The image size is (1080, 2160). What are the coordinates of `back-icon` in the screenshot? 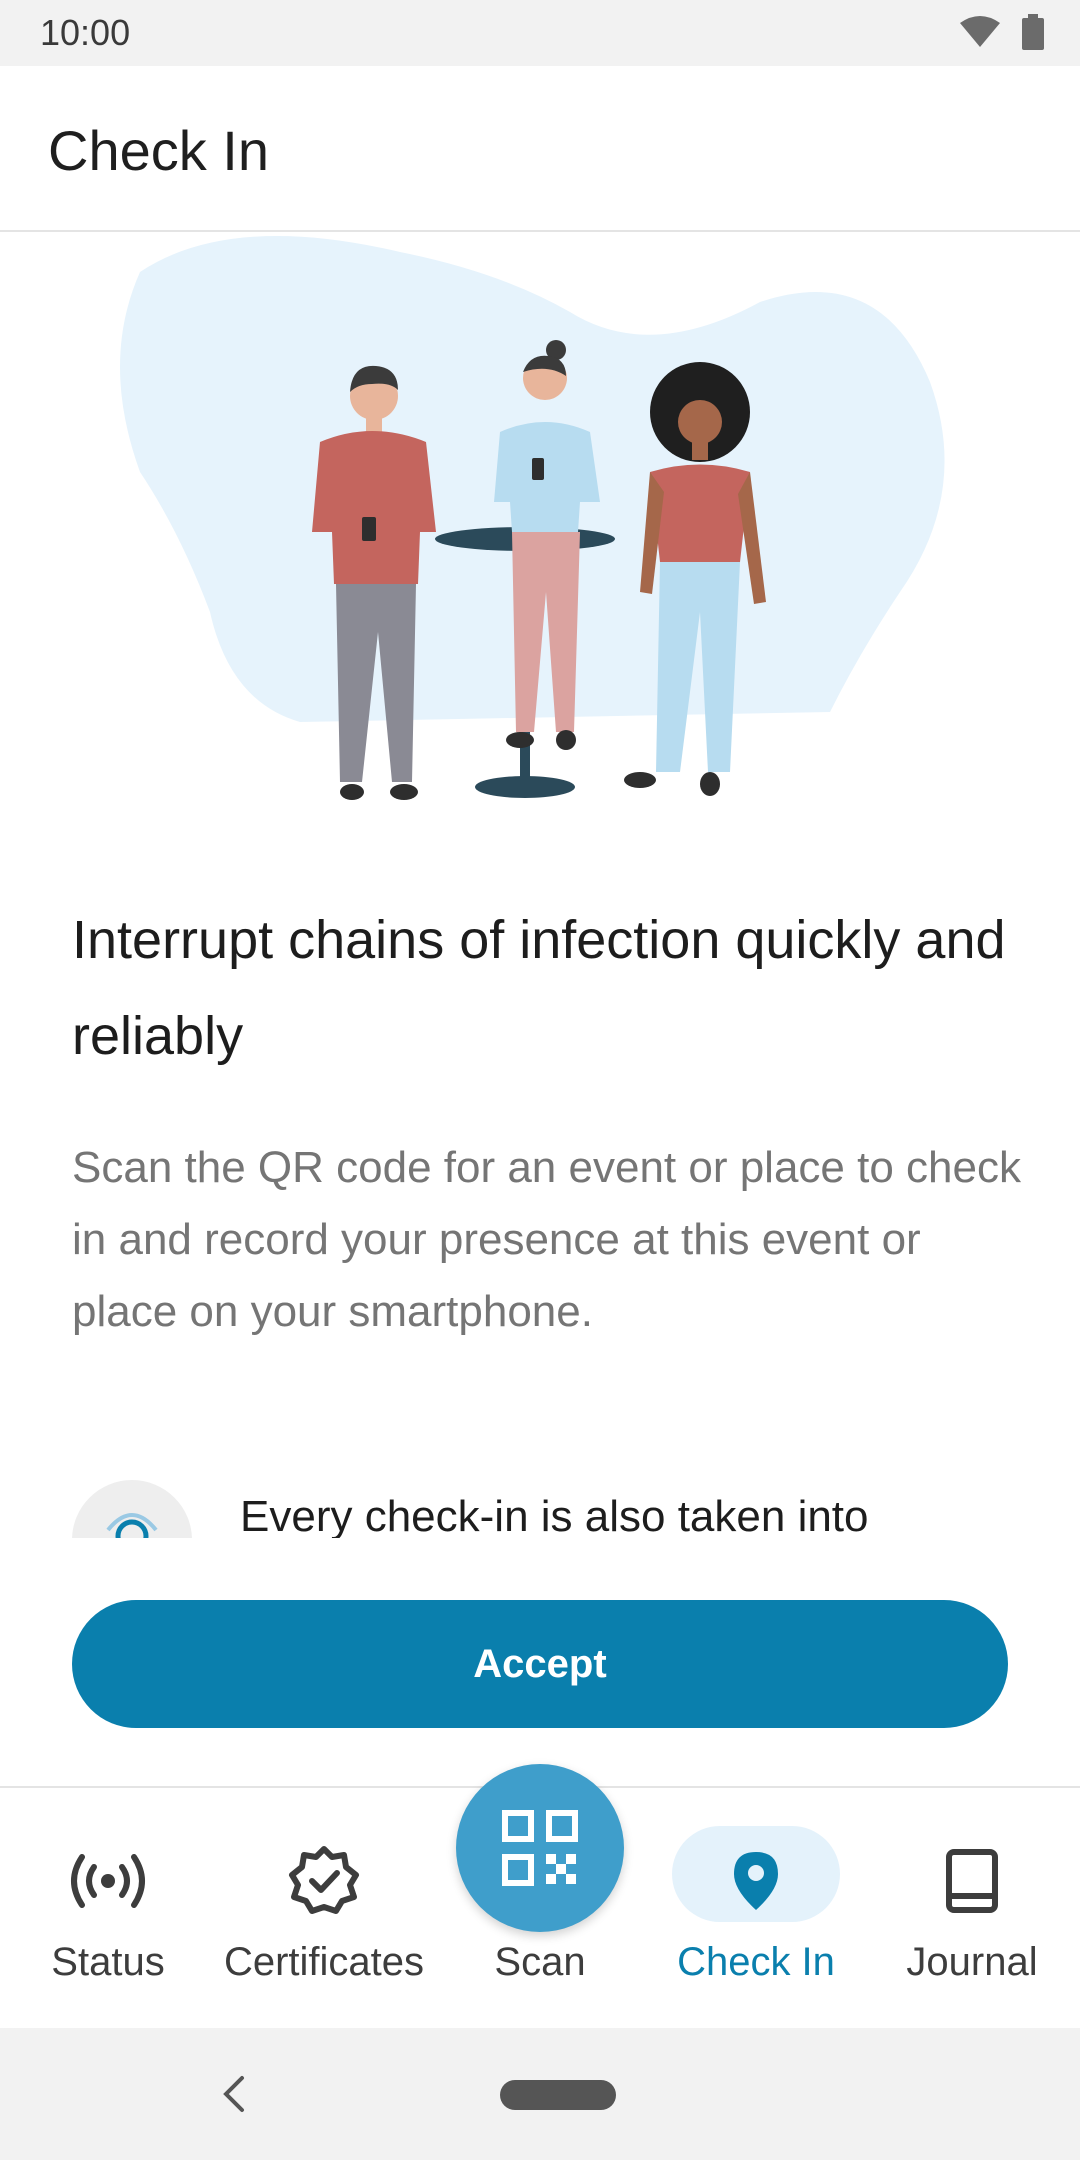 It's located at (234, 2094).